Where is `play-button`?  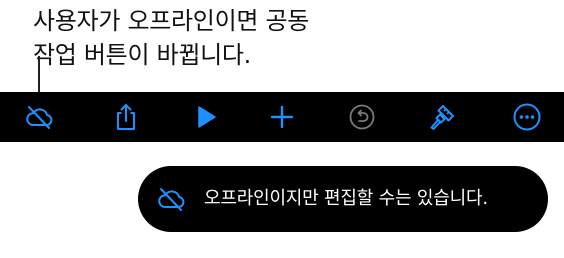
play-button is located at coordinates (206, 117).